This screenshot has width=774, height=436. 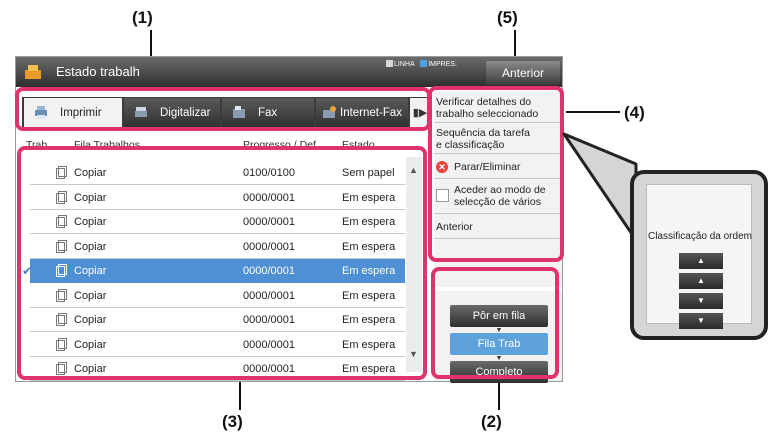 What do you see at coordinates (223, 109) in the screenshot?
I see `highlight-tabs` at bounding box center [223, 109].